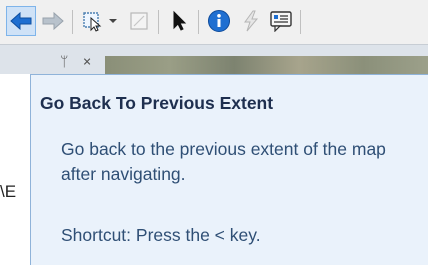 The height and width of the screenshot is (265, 428). I want to click on identify-button, so click(219, 21).